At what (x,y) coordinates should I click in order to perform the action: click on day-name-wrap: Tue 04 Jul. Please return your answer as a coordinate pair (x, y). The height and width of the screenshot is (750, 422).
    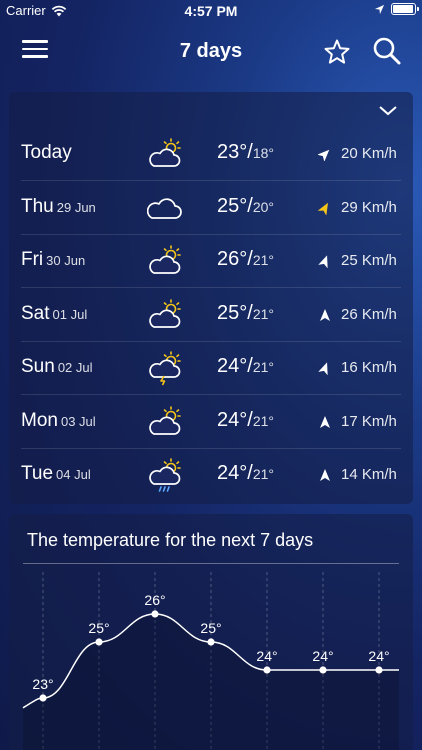
    Looking at the image, I should click on (56, 474).